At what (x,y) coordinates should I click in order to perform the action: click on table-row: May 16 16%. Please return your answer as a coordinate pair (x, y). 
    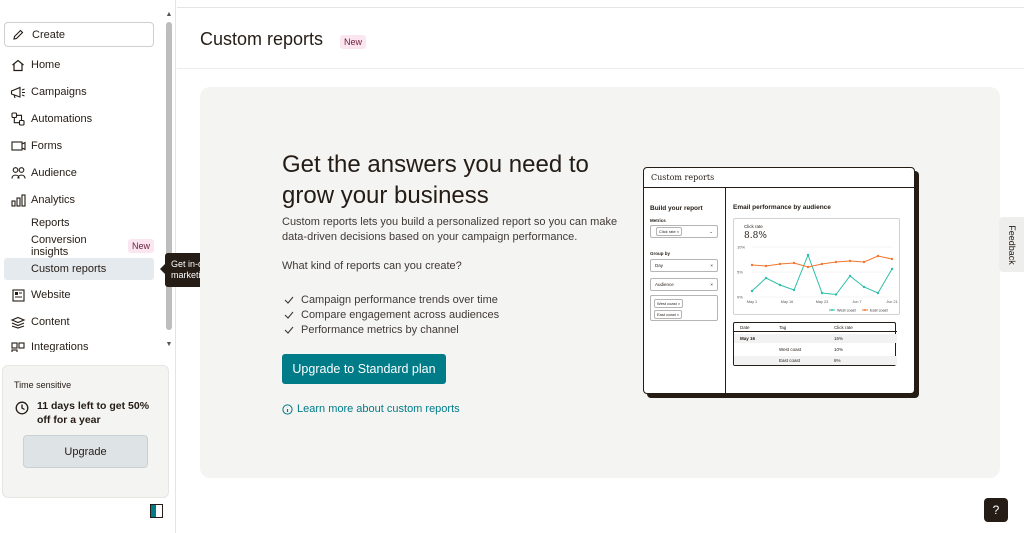
    Looking at the image, I should click on (815, 338).